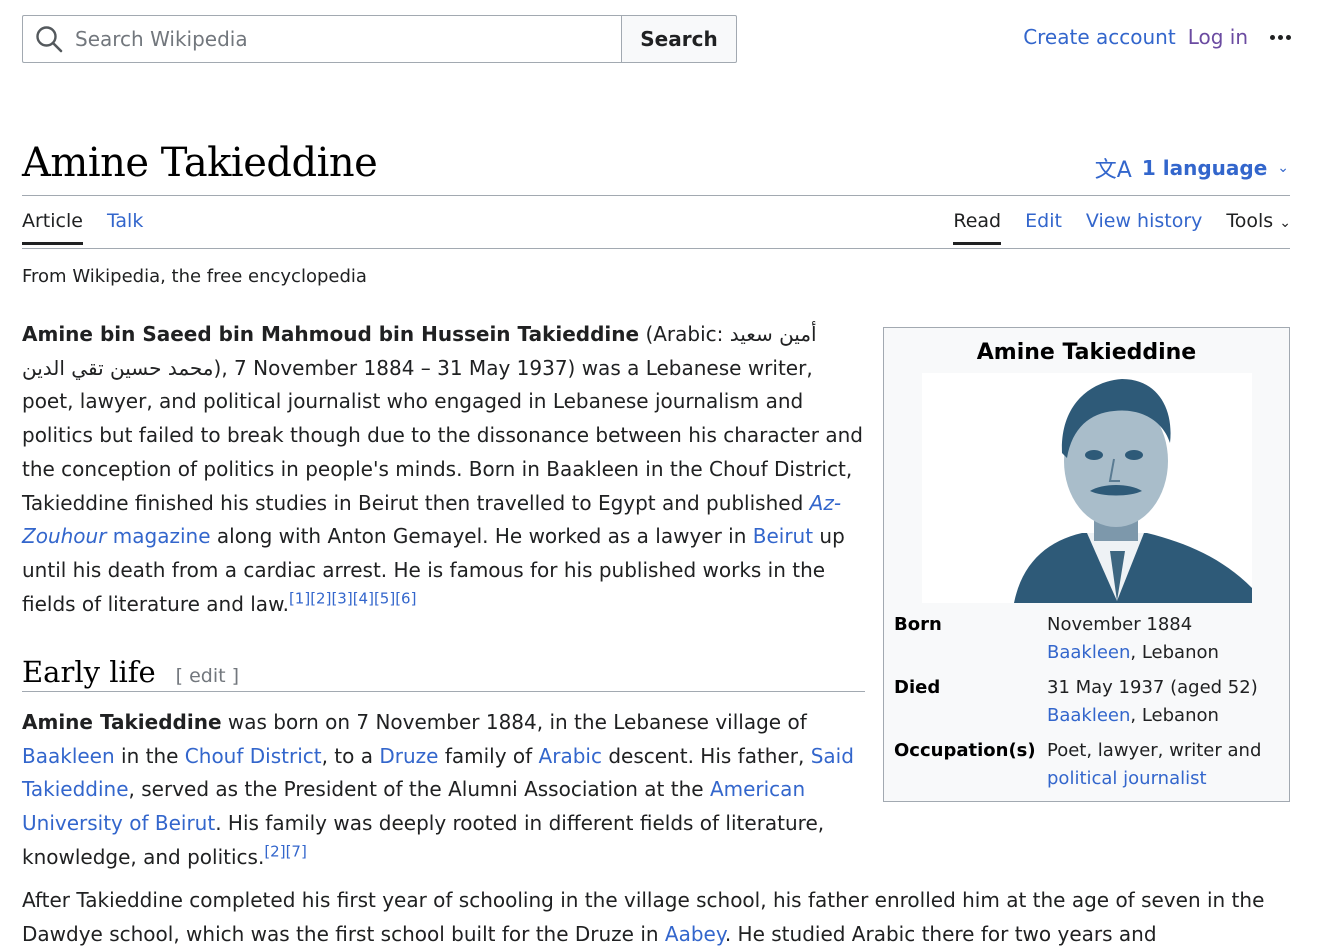 This screenshot has height=952, width=1331. I want to click on language-button: 文A 1 language ⌄, so click(1192, 168).